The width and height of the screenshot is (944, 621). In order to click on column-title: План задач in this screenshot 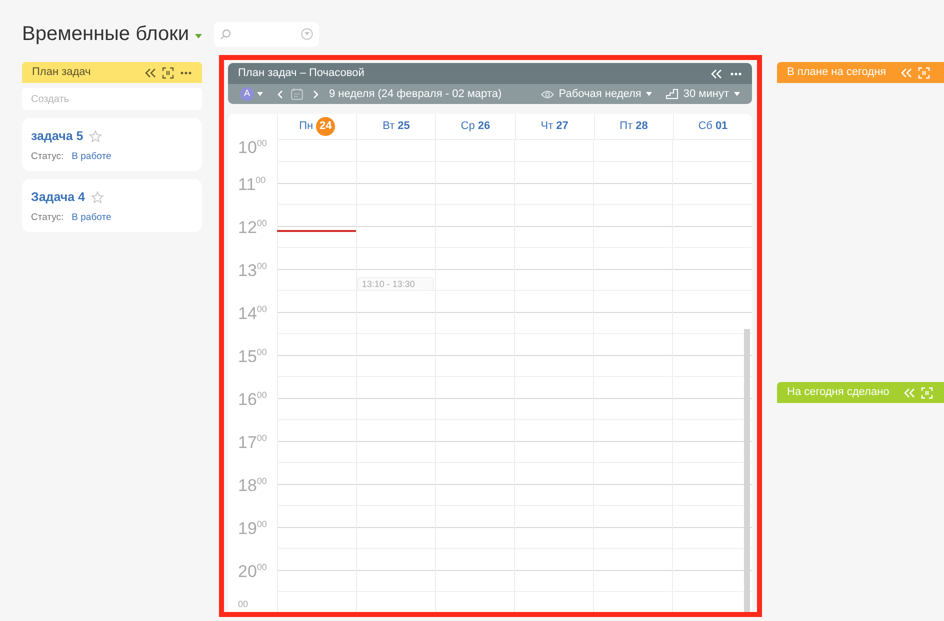, I will do `click(61, 72)`.